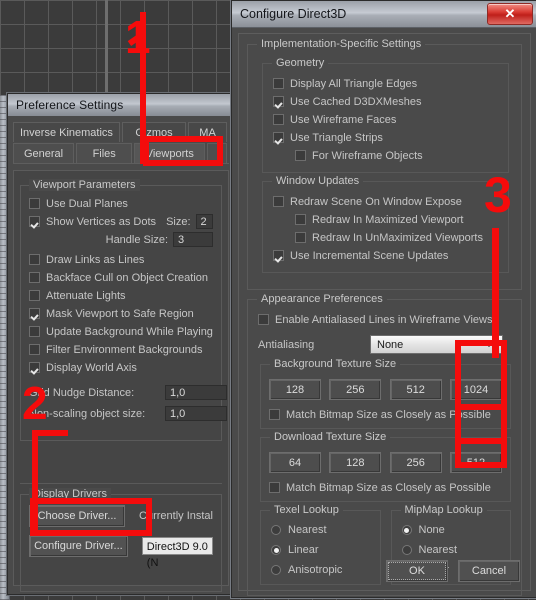 The height and width of the screenshot is (600, 536). What do you see at coordinates (386, 137) in the screenshot?
I see `checkbox-use-triangle-strips: Use Triangle Strips` at bounding box center [386, 137].